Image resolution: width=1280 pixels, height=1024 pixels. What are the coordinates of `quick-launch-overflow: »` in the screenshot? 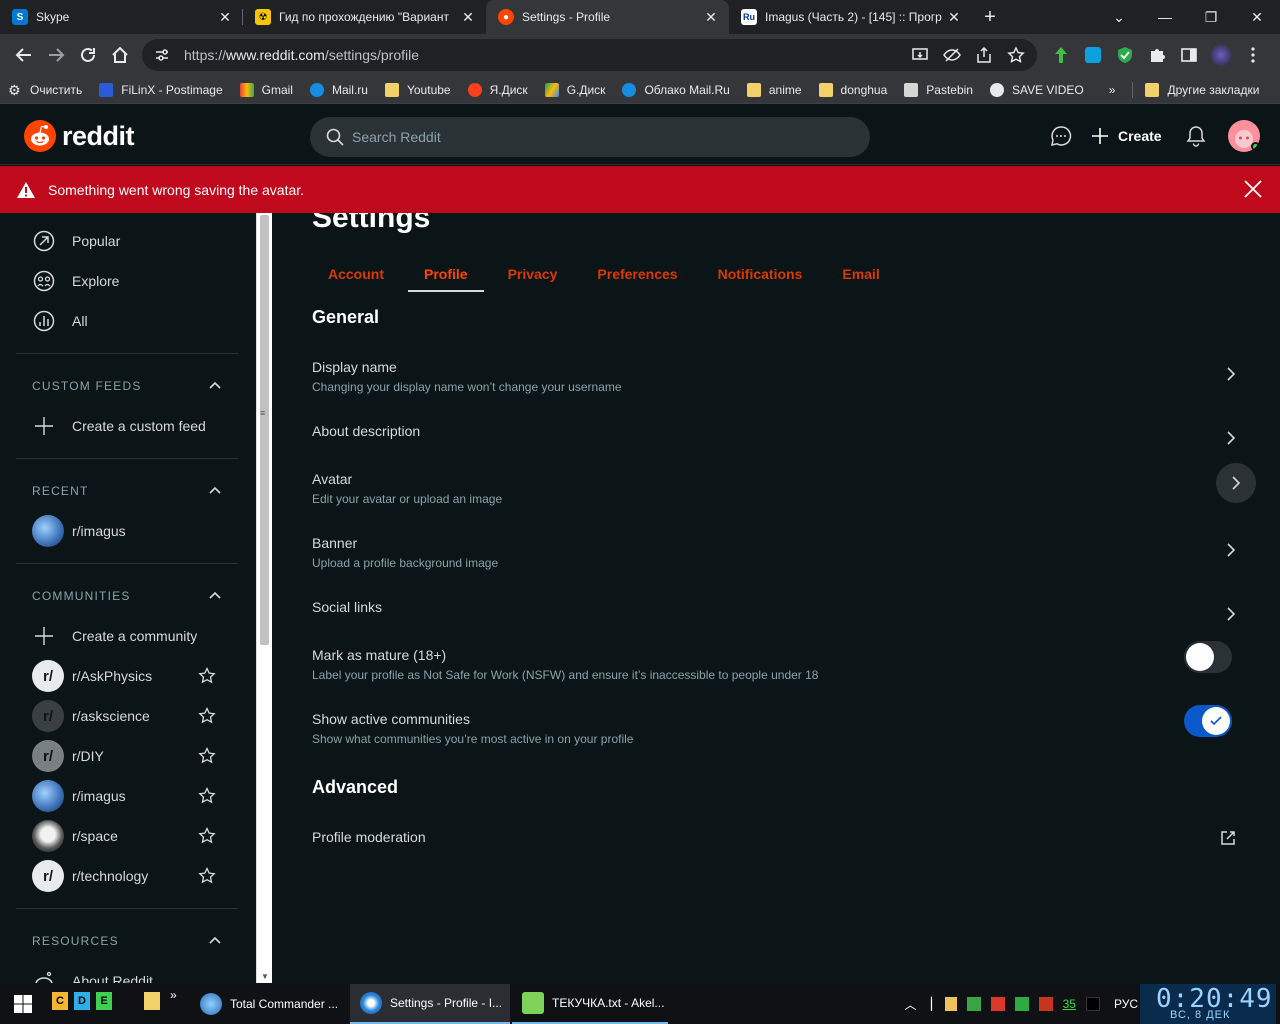 It's located at (173, 995).